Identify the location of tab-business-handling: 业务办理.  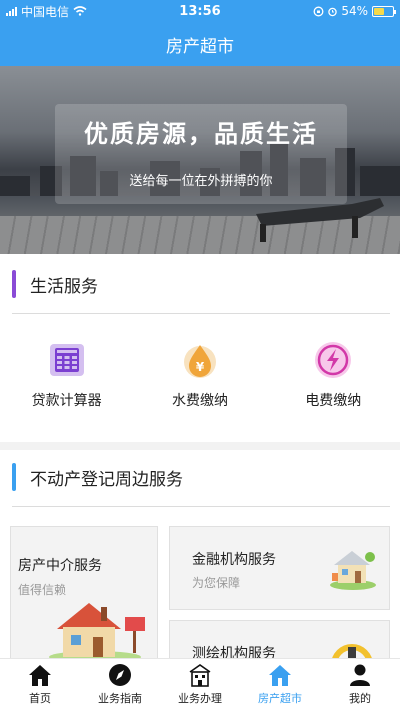
(200, 684).